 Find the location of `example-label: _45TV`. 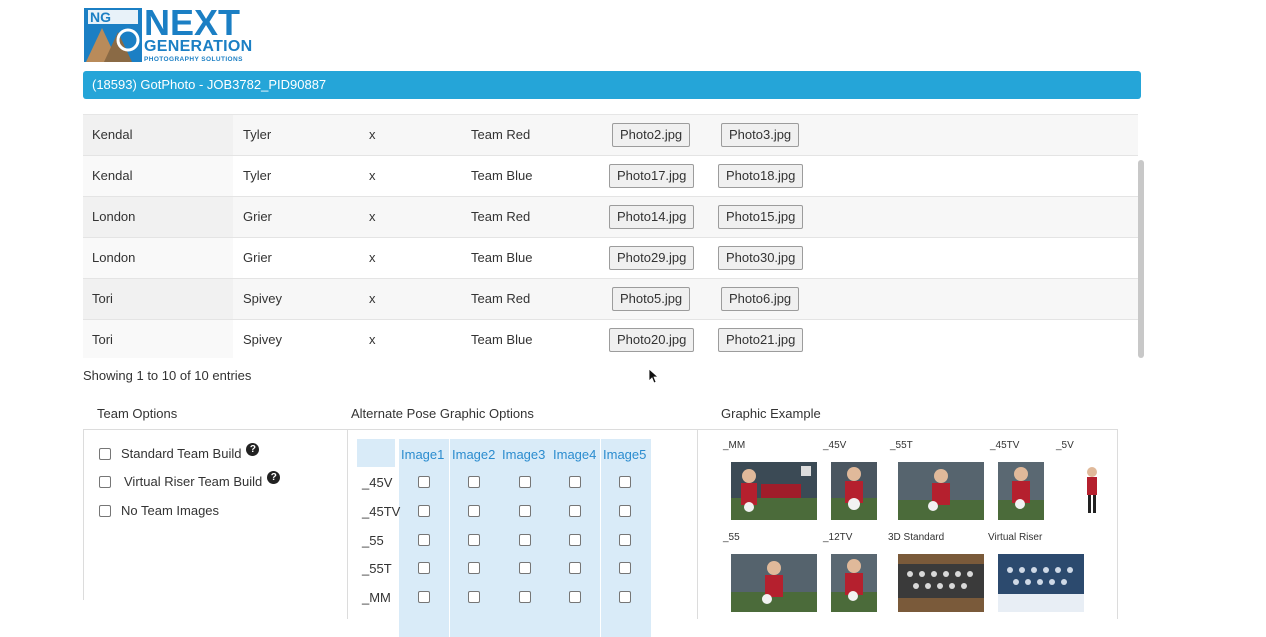

example-label: _45TV is located at coordinates (1005, 445).